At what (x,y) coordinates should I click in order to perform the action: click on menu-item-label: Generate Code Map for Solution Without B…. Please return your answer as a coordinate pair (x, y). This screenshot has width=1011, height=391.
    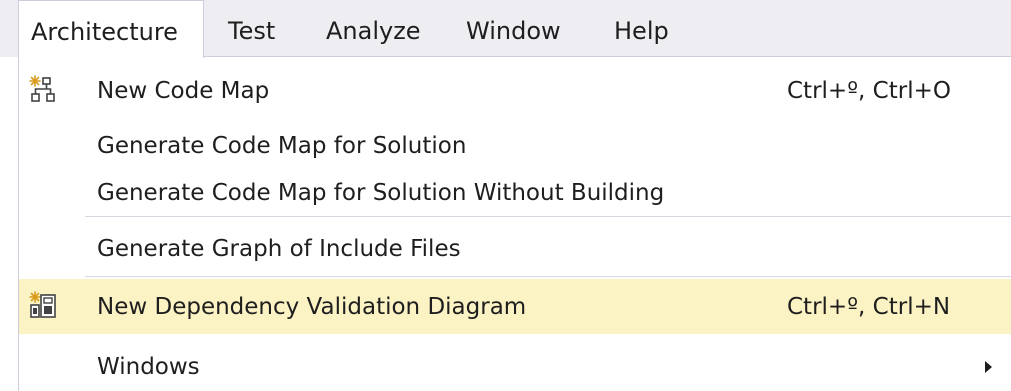
    Looking at the image, I should click on (381, 193).